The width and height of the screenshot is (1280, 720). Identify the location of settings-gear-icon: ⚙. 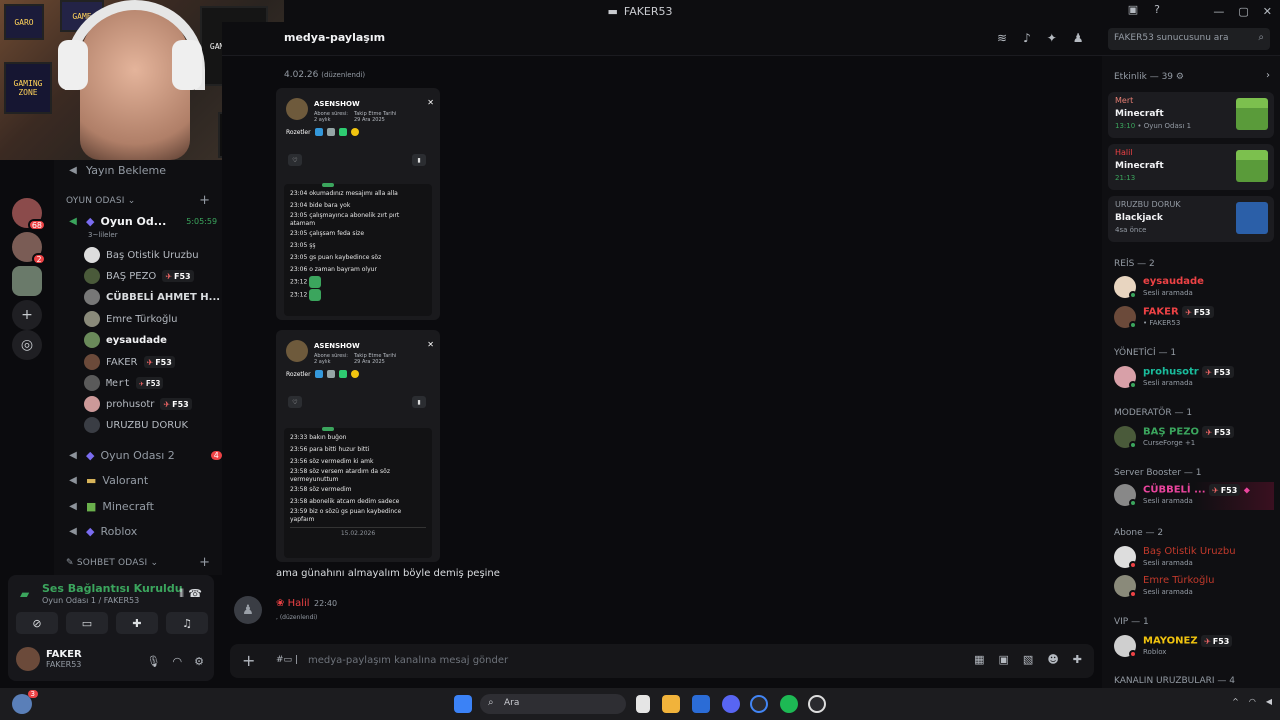
(199, 661).